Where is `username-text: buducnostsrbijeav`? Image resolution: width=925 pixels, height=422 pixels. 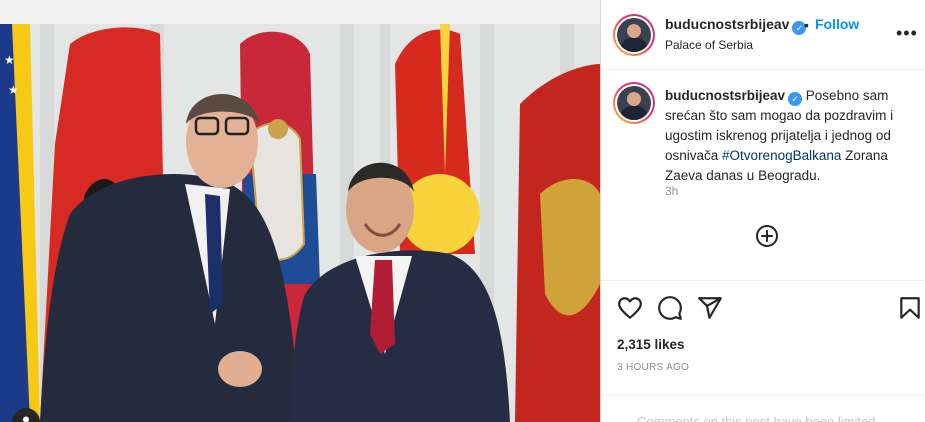 username-text: buducnostsrbijeav is located at coordinates (727, 24).